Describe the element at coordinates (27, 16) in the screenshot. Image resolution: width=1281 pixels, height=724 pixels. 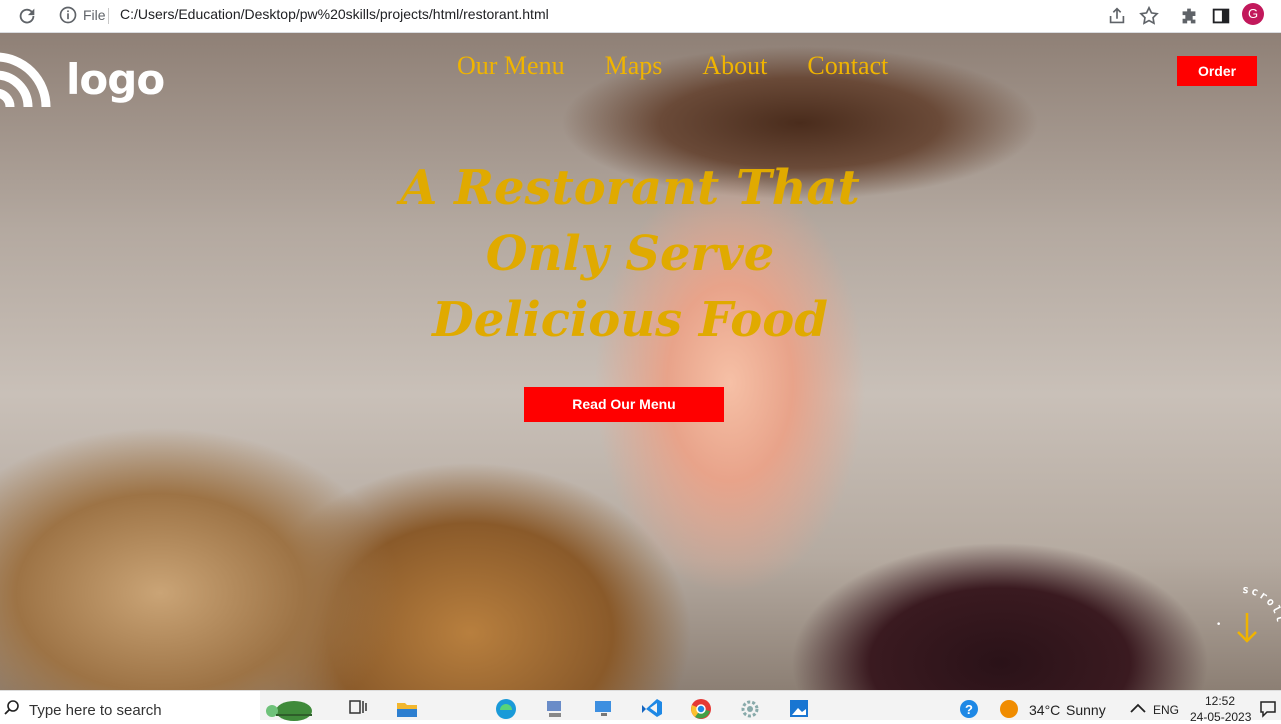
I see `reload-icon` at that location.